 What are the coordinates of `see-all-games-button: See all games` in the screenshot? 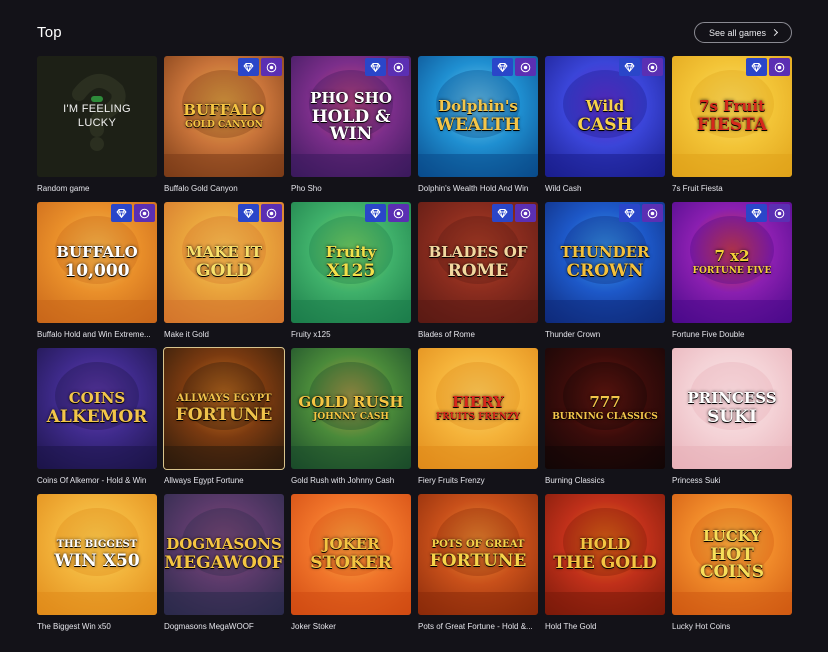 It's located at (743, 32).